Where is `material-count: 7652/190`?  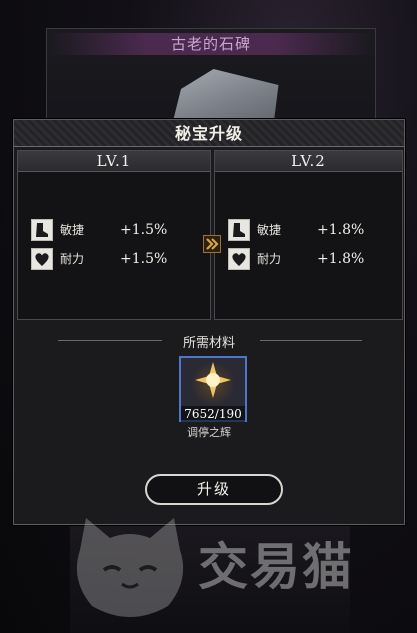 material-count: 7652/190 is located at coordinates (213, 414).